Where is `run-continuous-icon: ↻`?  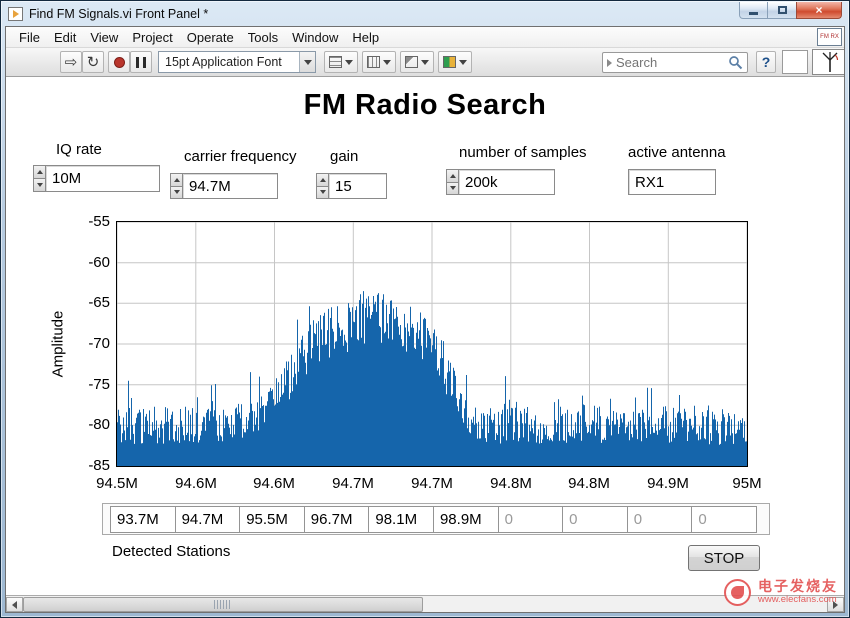 run-continuous-icon: ↻ is located at coordinates (93, 62).